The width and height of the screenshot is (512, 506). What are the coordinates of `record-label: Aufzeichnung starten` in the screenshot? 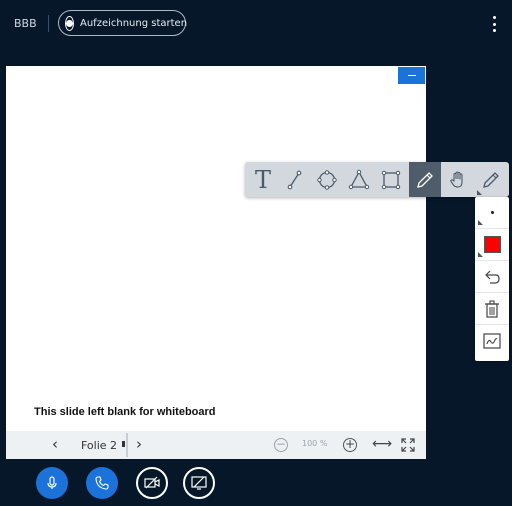 It's located at (134, 23).